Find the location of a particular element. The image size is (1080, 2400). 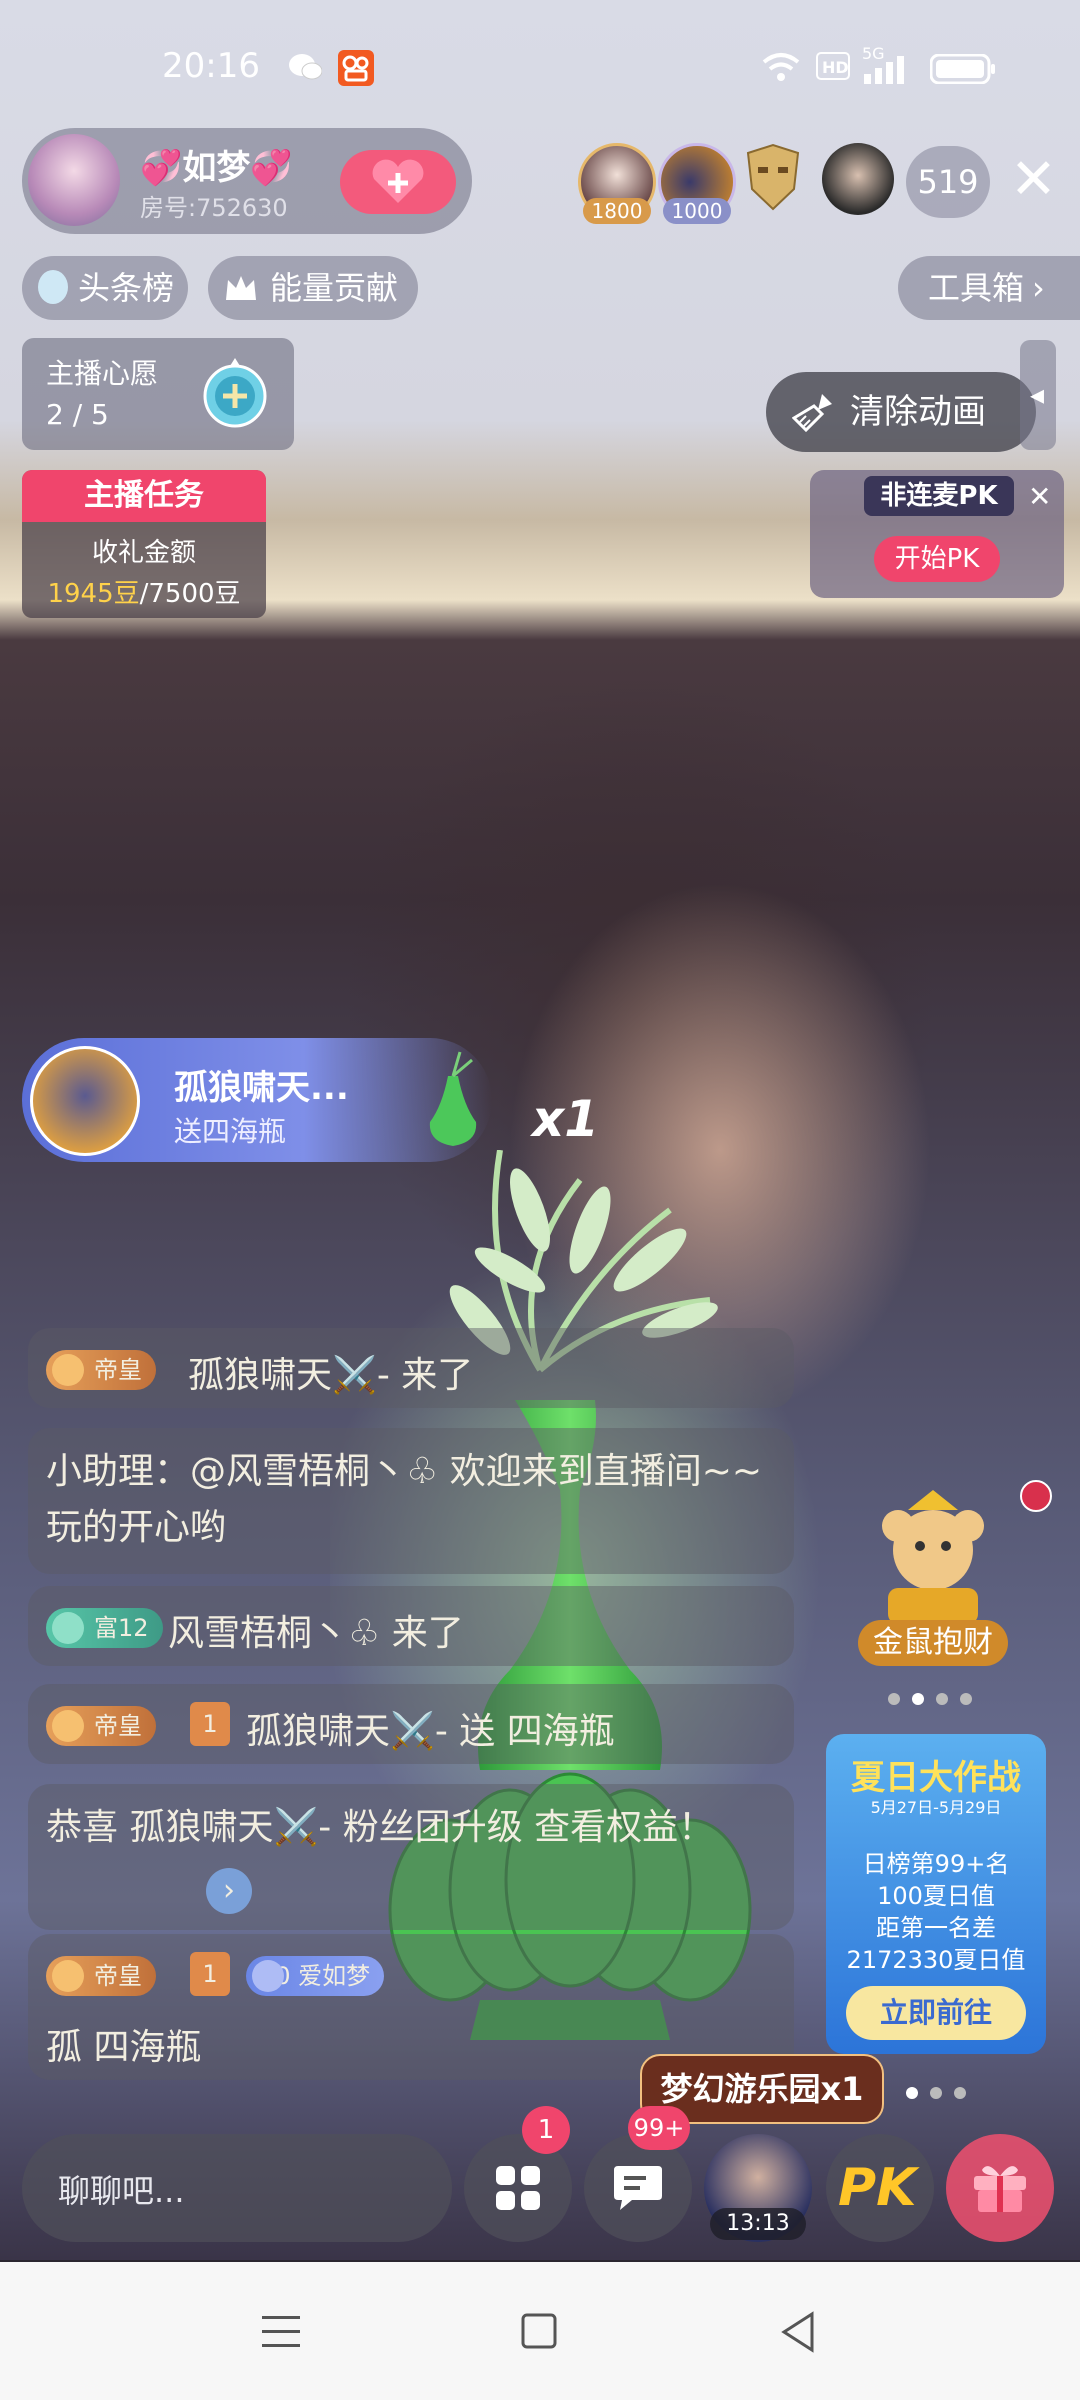

summer-value: 100夏日值 is located at coordinates (936, 1896).